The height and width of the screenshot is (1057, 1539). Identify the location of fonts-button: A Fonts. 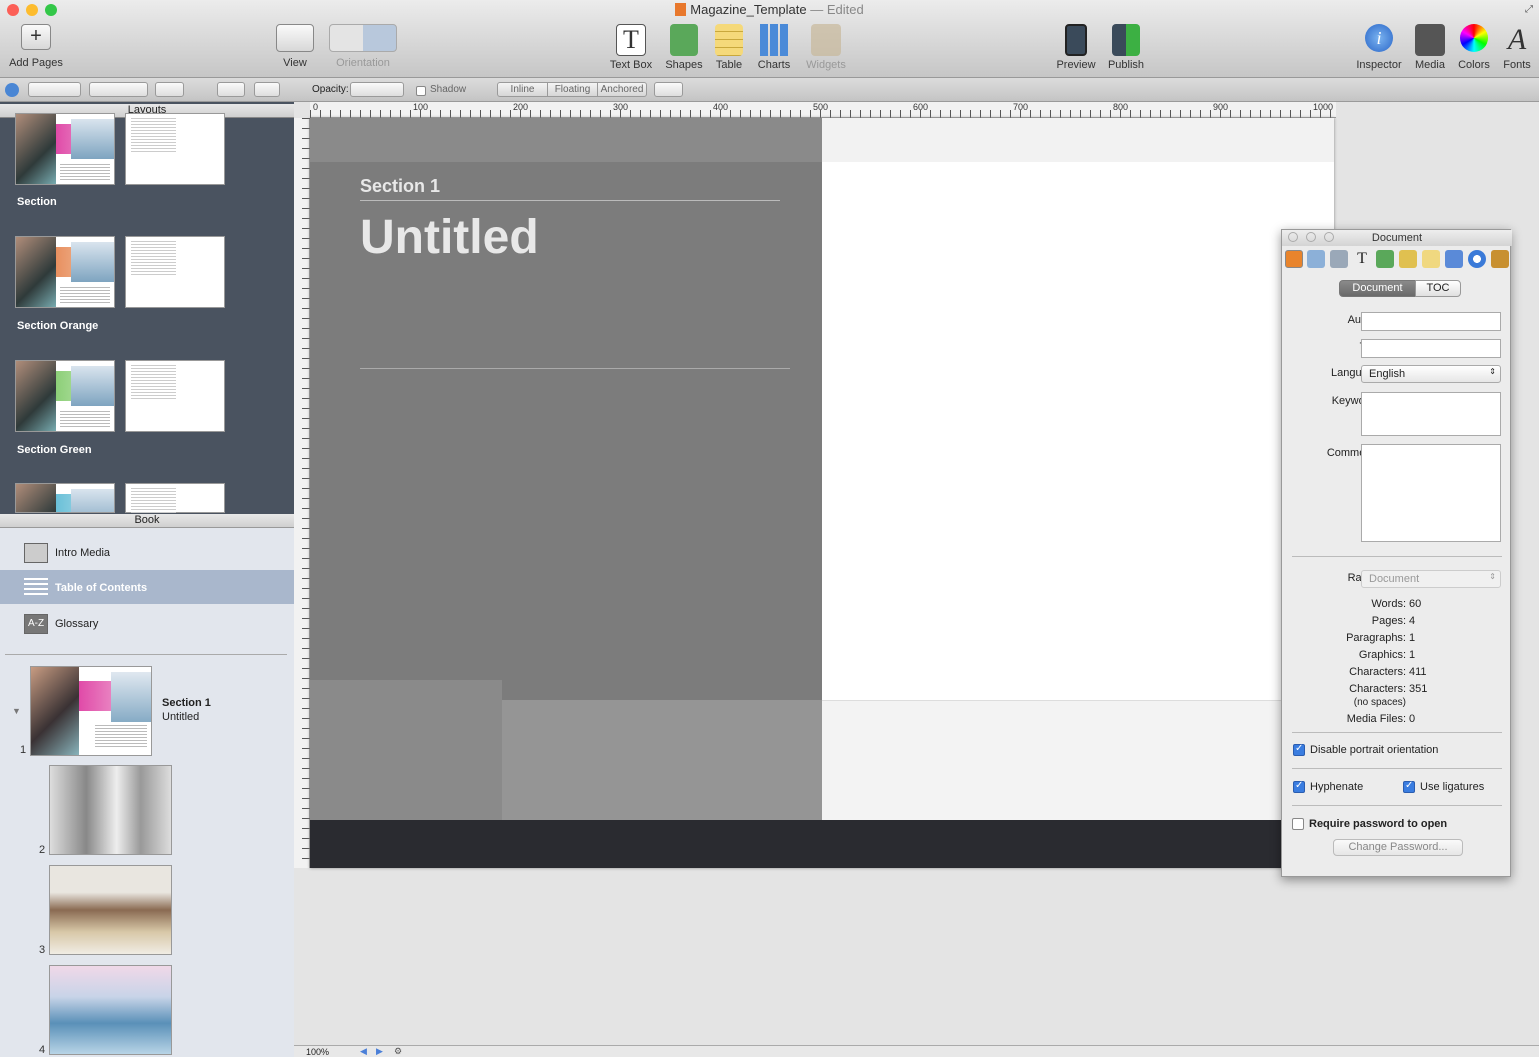
(1517, 48).